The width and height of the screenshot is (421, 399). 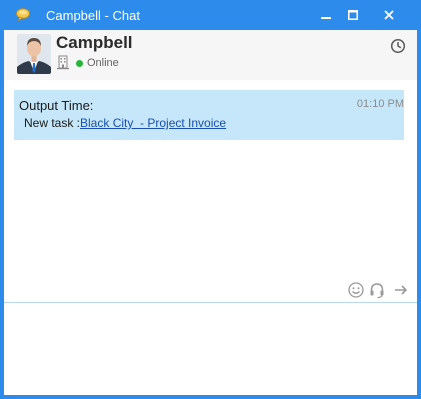 What do you see at coordinates (79, 63) in the screenshot?
I see `status-indicator` at bounding box center [79, 63].